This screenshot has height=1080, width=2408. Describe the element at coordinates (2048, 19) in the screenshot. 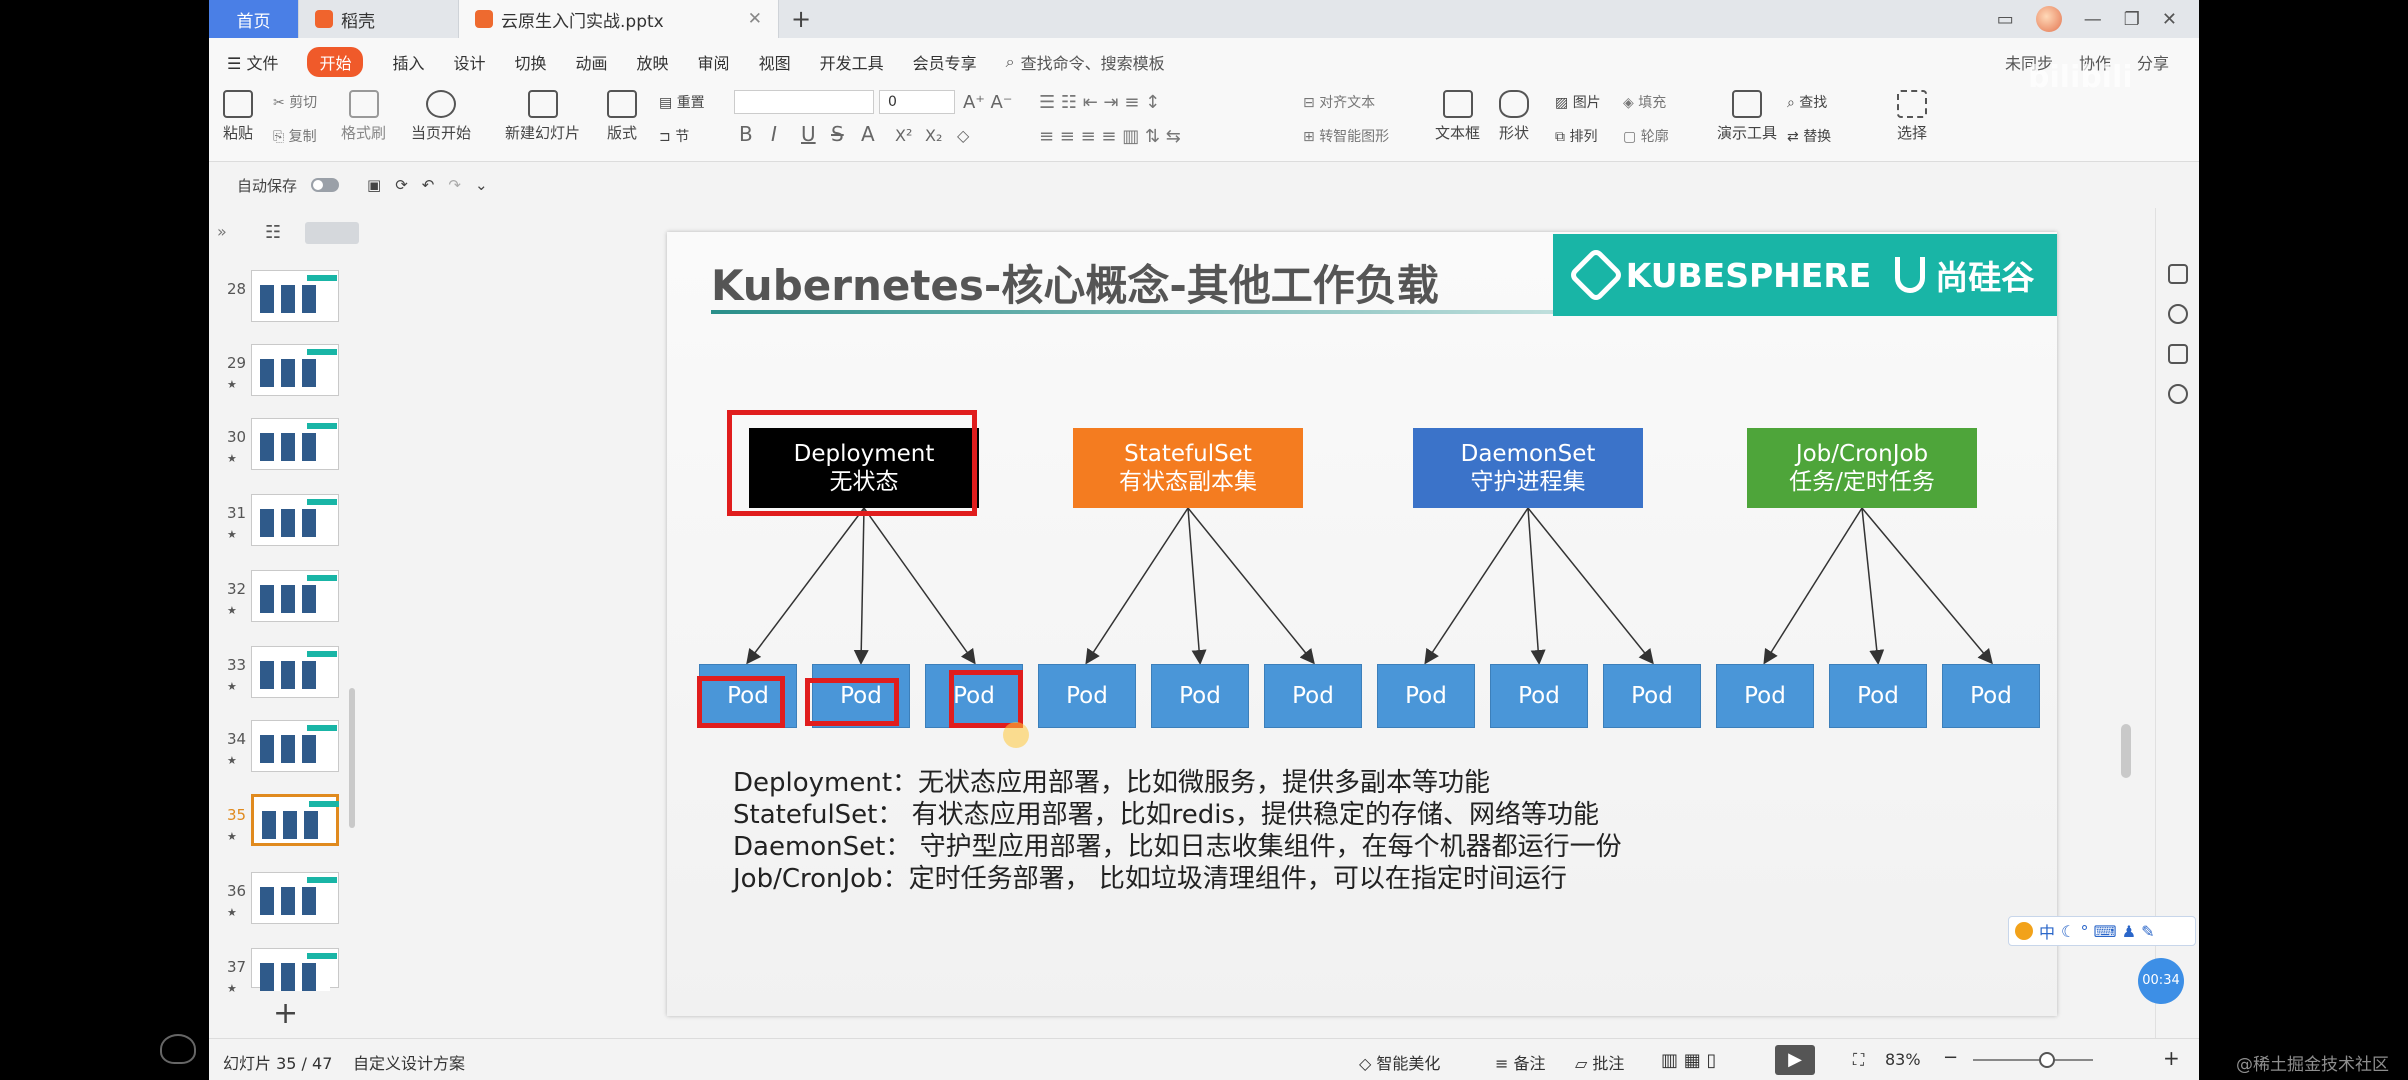

I see `avatar` at that location.